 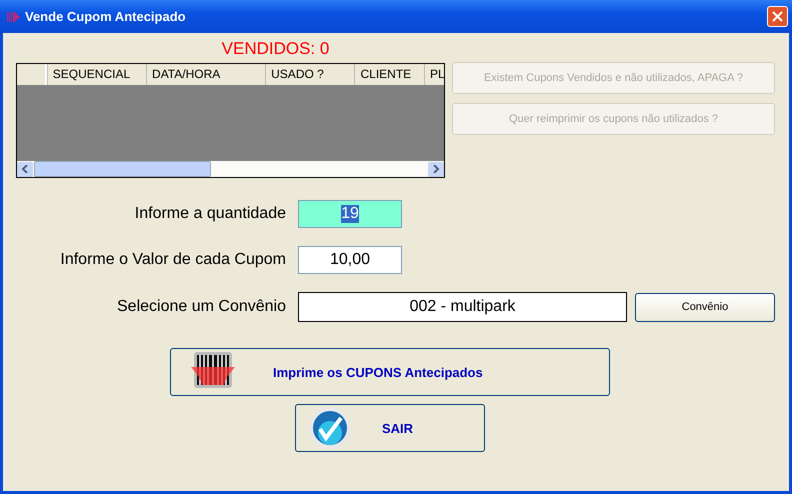 I want to click on arrow-icon, so click(x=14, y=17).